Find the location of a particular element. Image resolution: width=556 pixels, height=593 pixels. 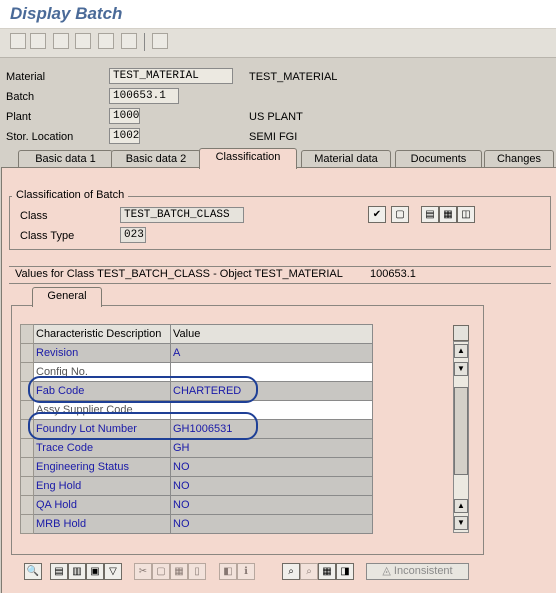

table-row: Engineering Status NO is located at coordinates (196, 467).